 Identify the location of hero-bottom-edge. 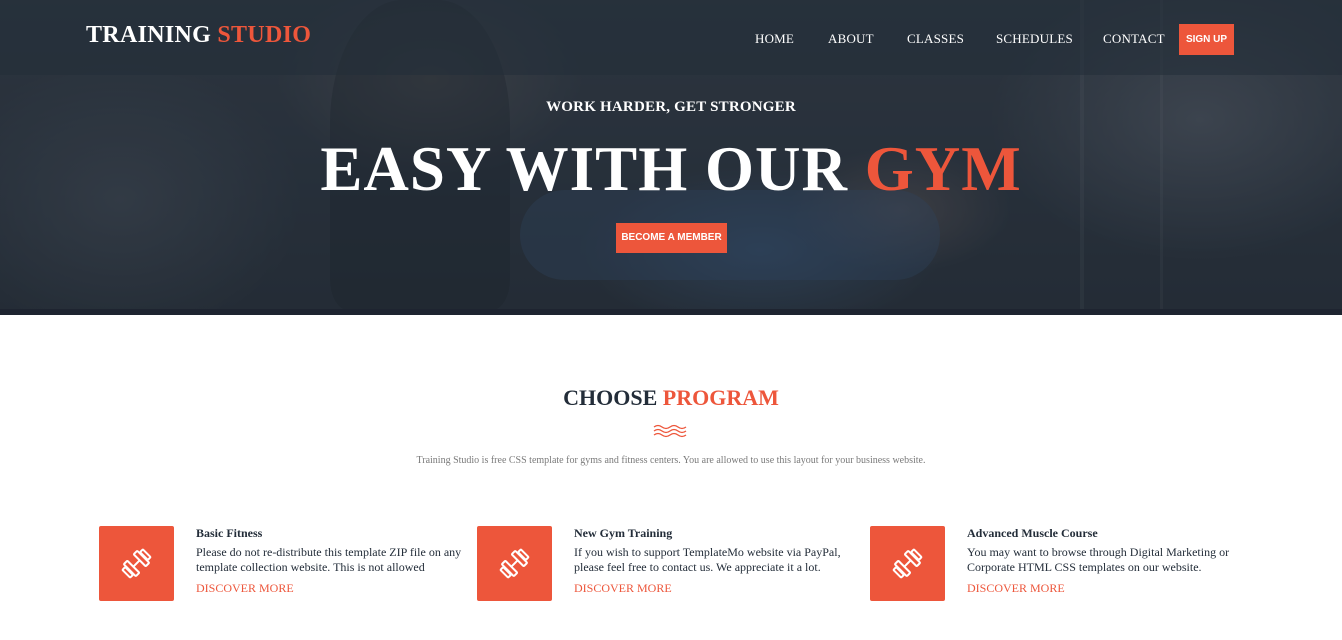
(671, 312).